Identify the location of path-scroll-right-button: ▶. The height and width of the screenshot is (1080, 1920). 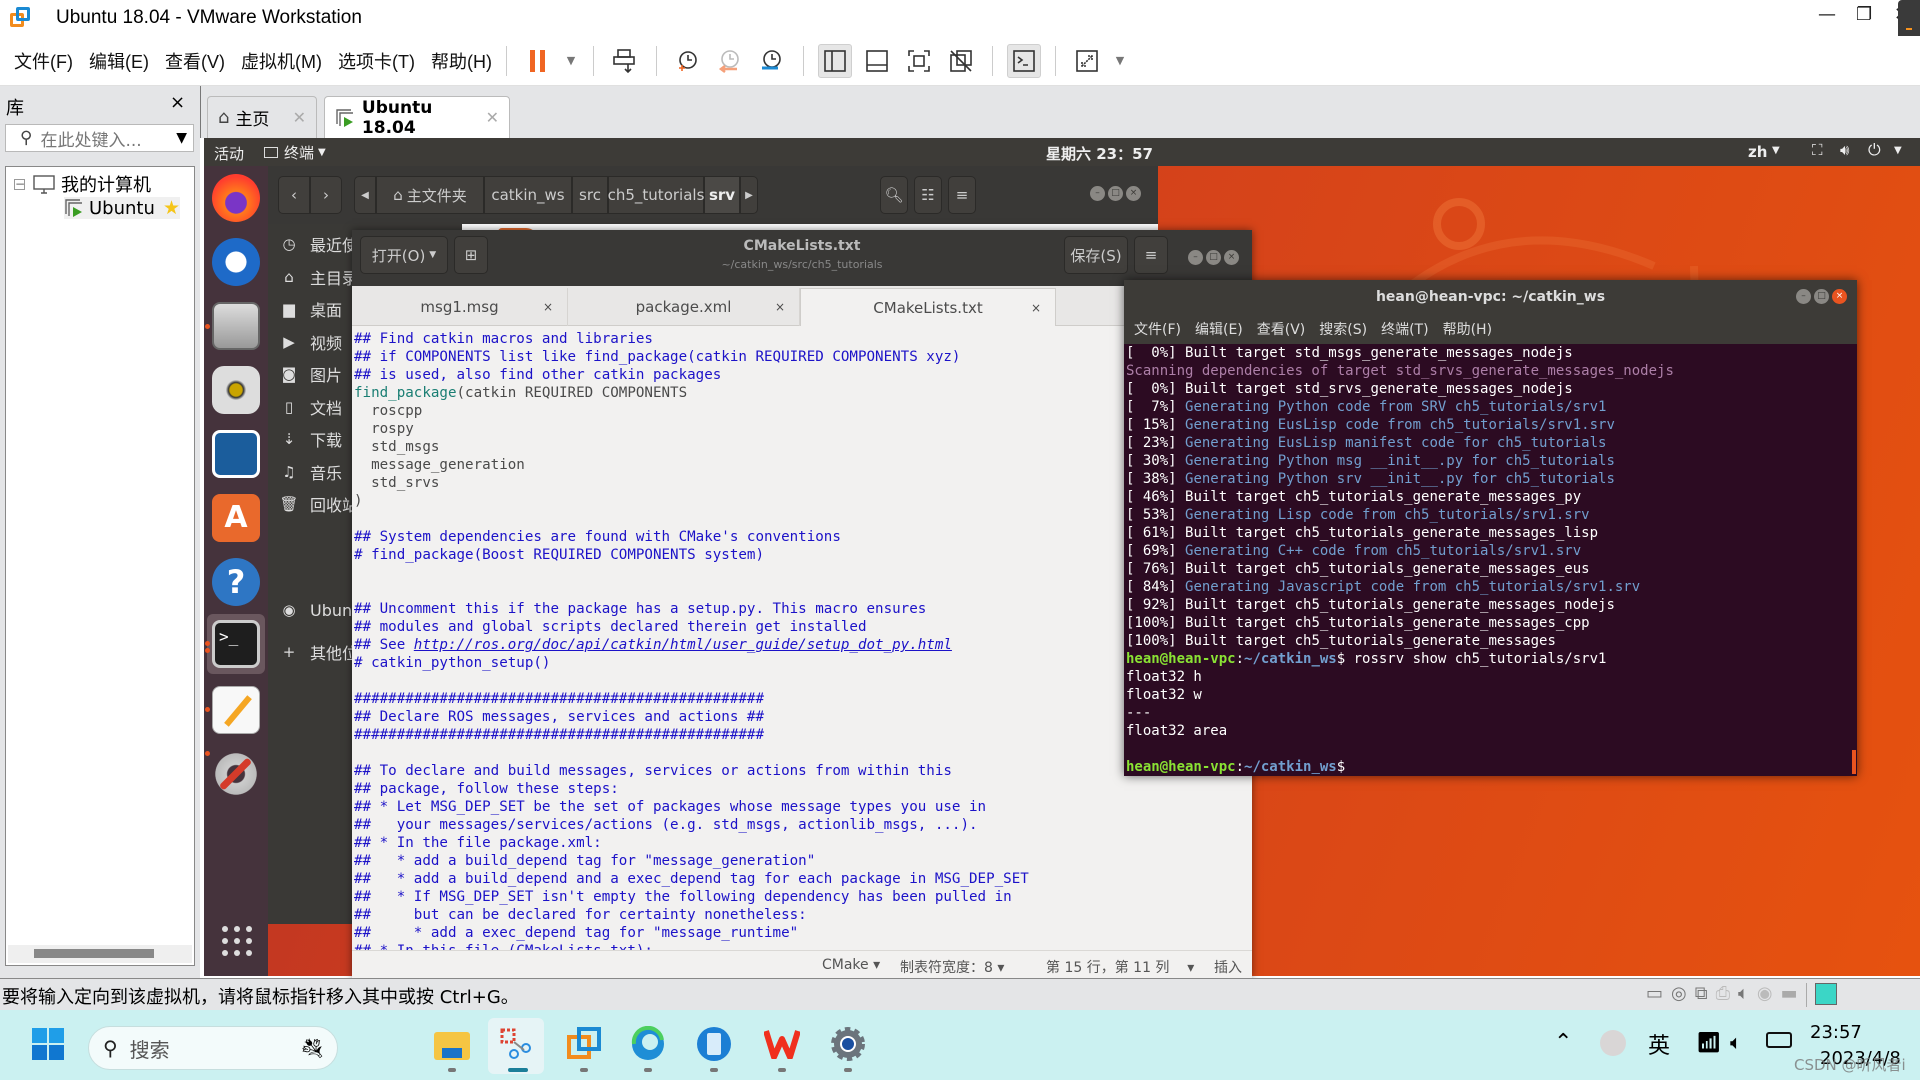
(749, 195).